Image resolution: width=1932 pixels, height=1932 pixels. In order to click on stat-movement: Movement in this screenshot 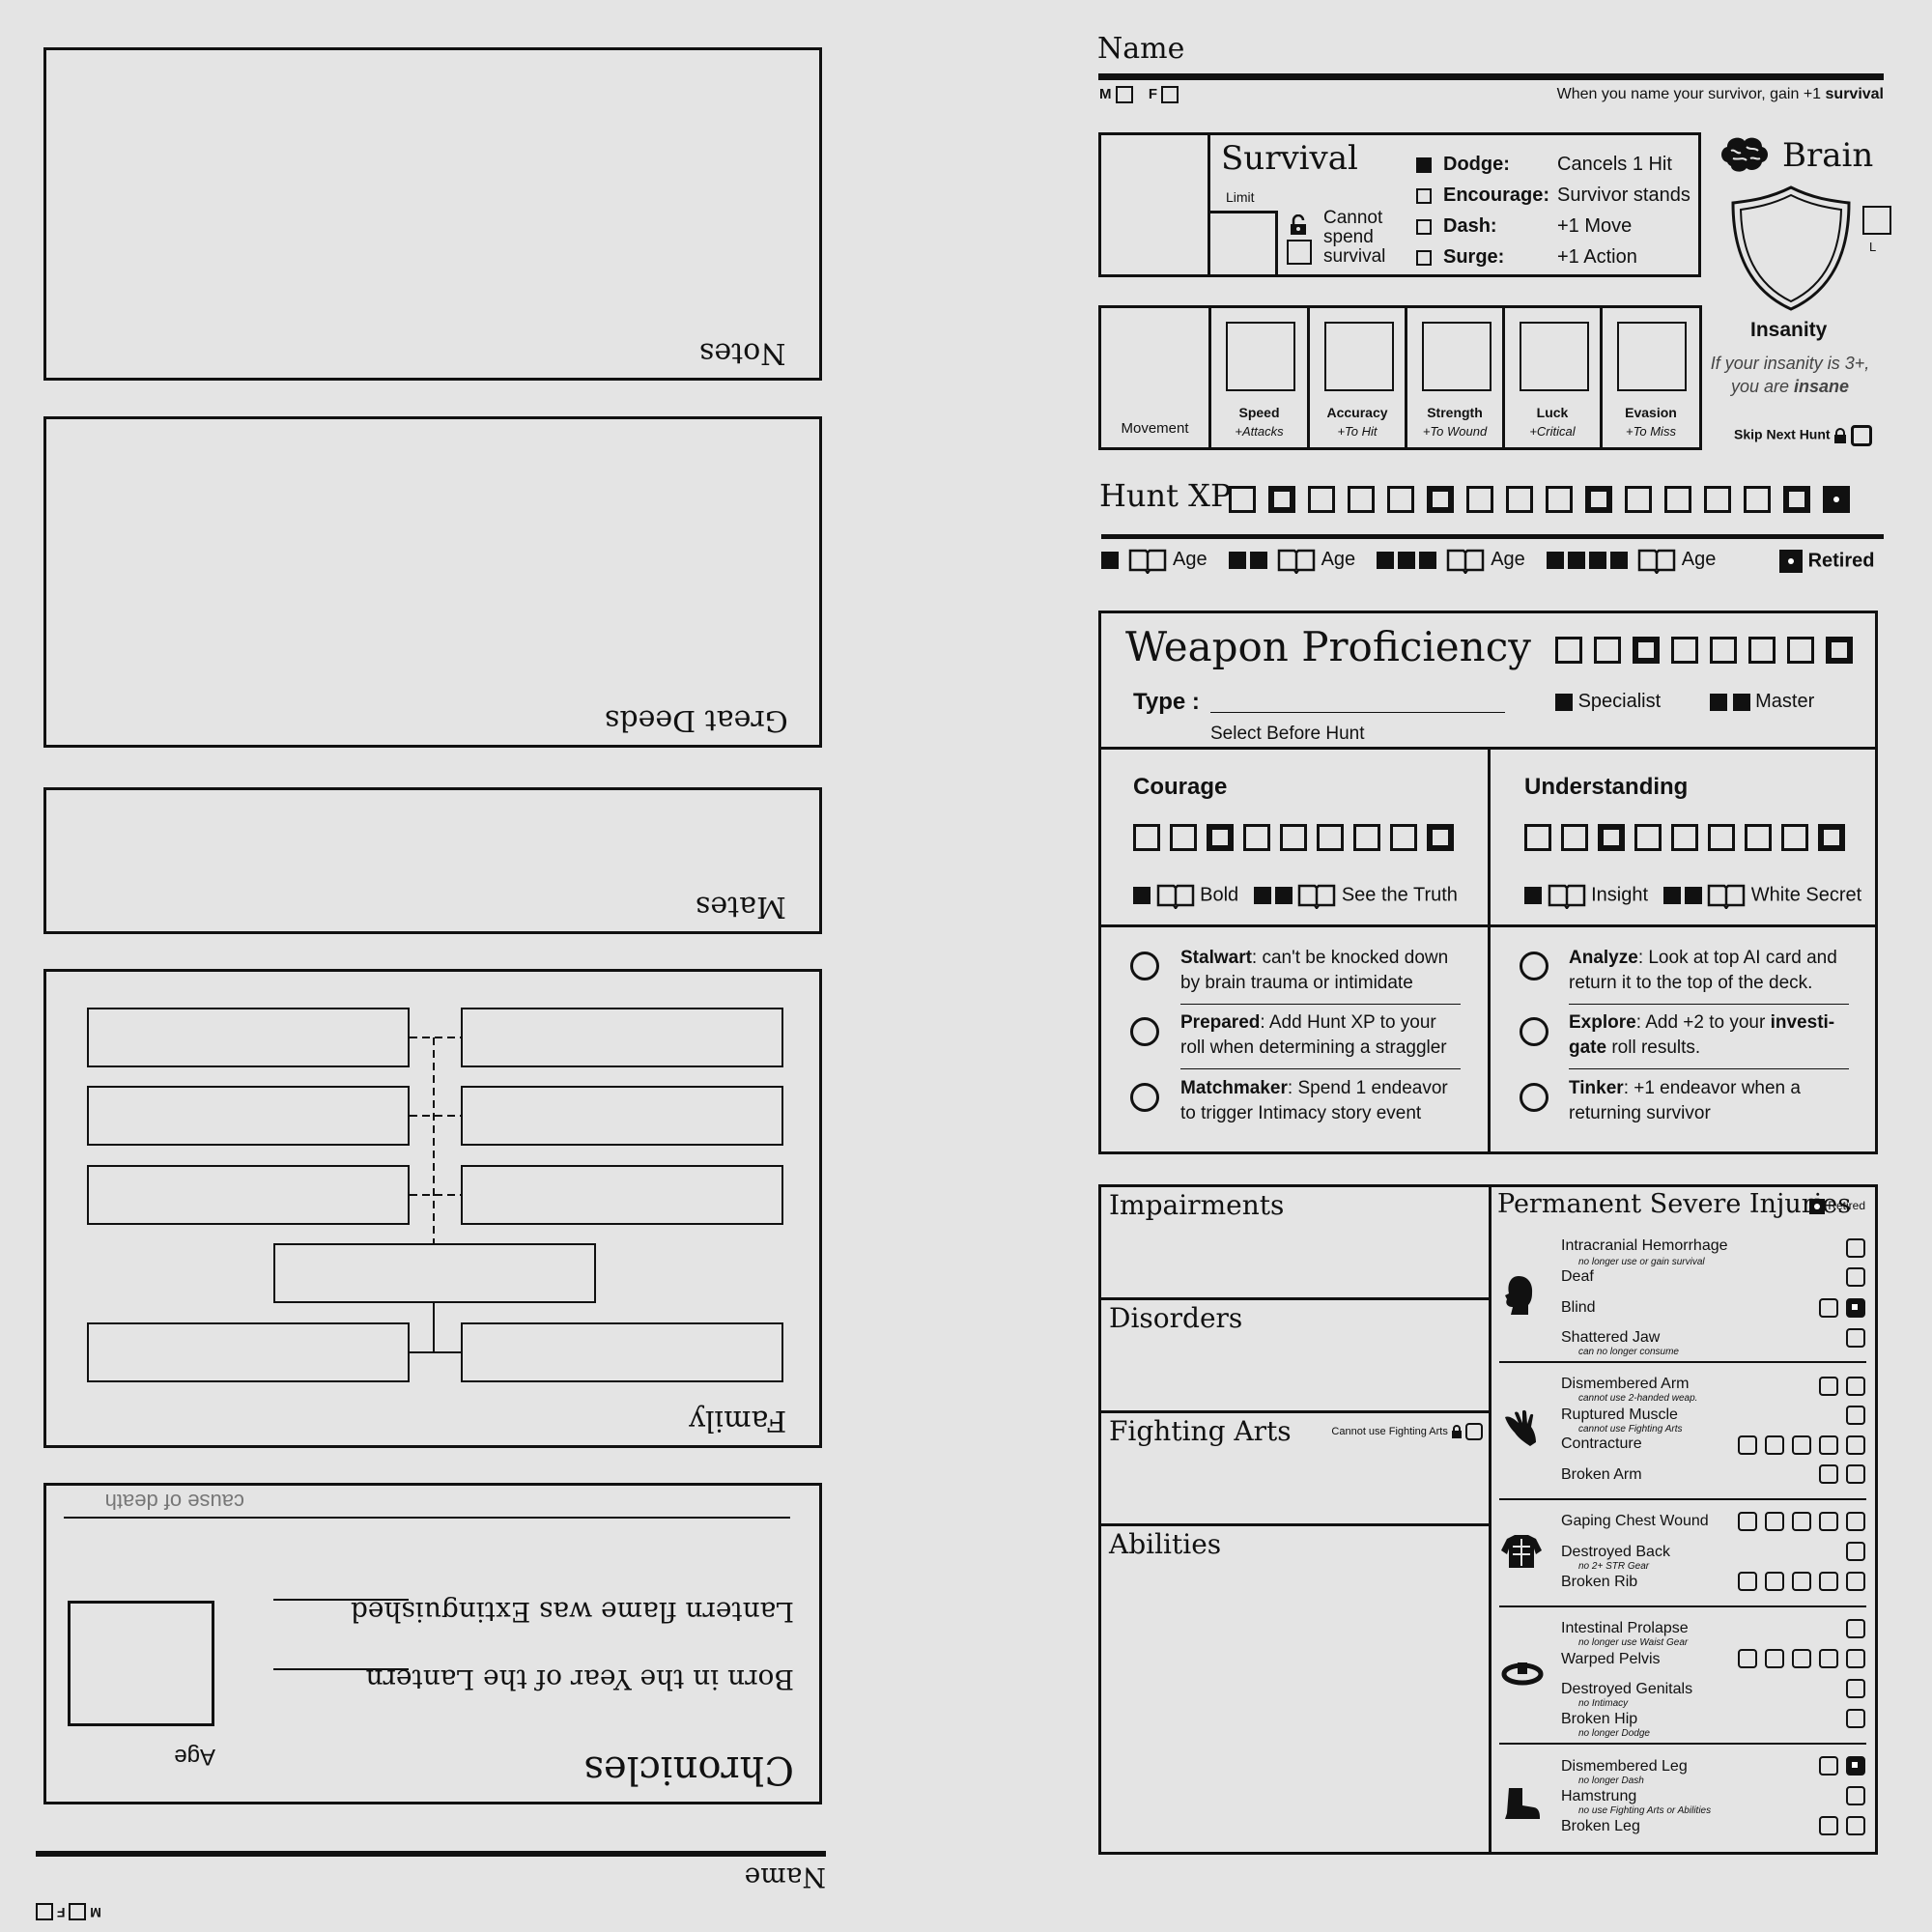, I will do `click(1156, 377)`.